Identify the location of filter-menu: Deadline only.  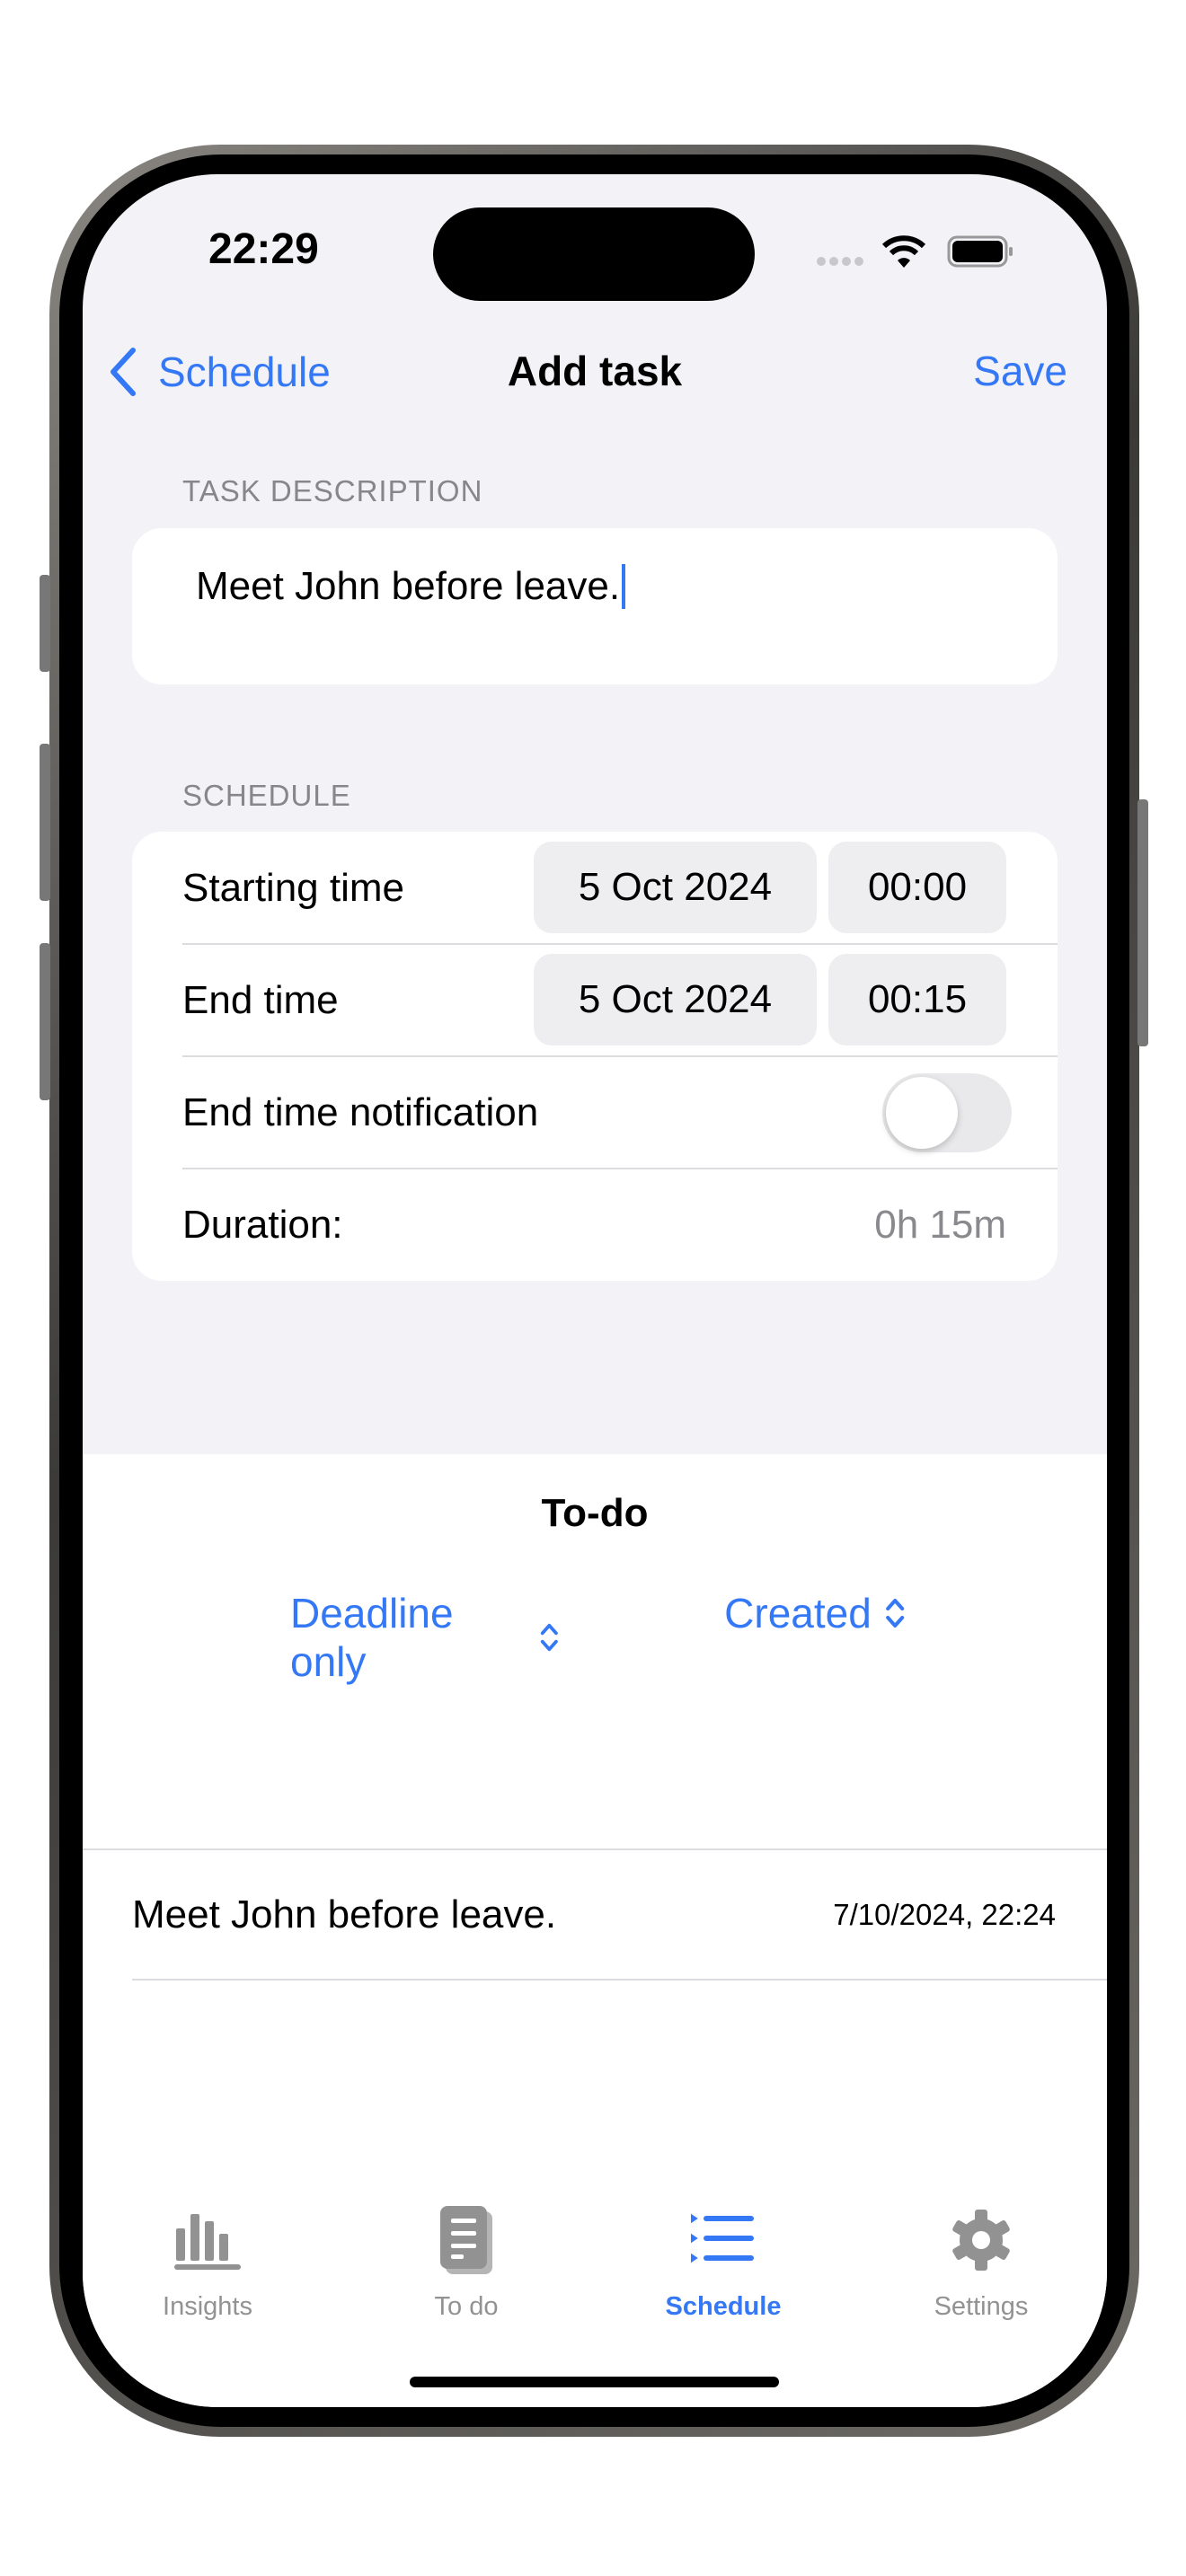
(425, 1637).